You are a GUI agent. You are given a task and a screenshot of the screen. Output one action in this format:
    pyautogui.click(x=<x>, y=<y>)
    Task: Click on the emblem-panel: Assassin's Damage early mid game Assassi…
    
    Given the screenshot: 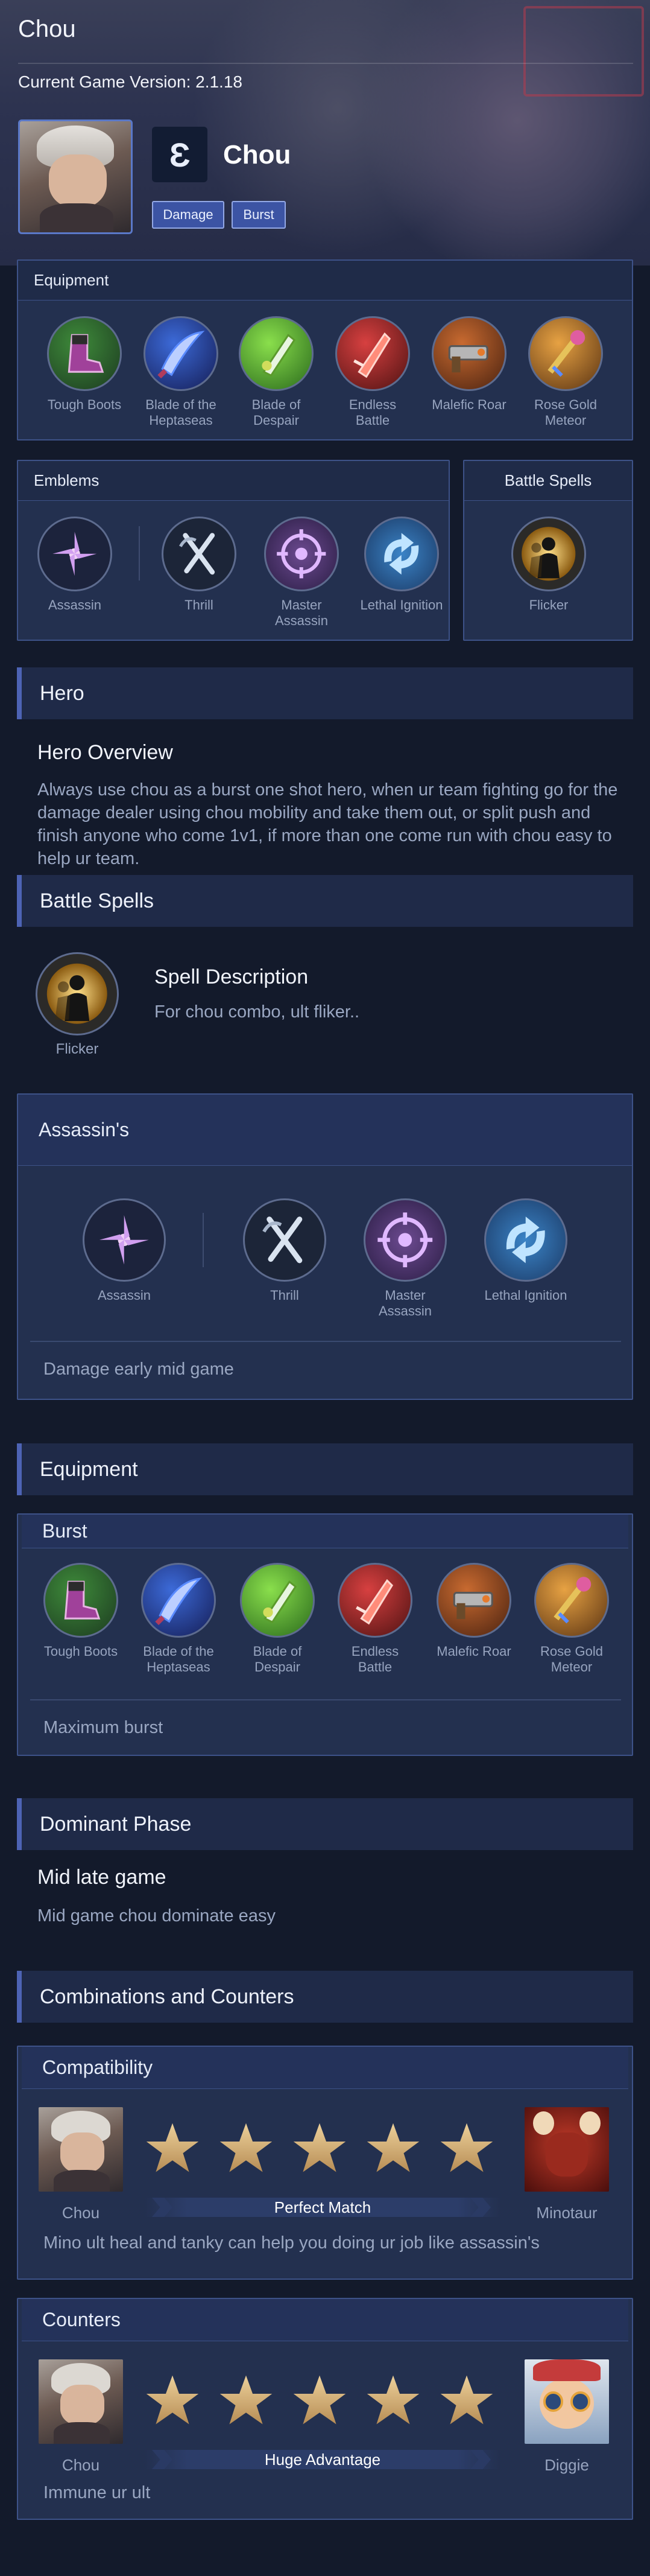 What is the action you would take?
    pyautogui.click(x=325, y=1247)
    